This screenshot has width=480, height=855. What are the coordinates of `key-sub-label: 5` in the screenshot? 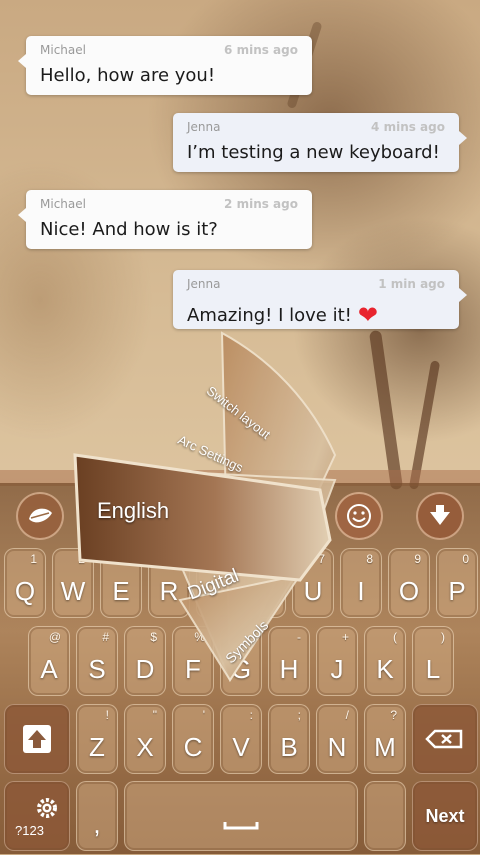 It's located at (225, 559).